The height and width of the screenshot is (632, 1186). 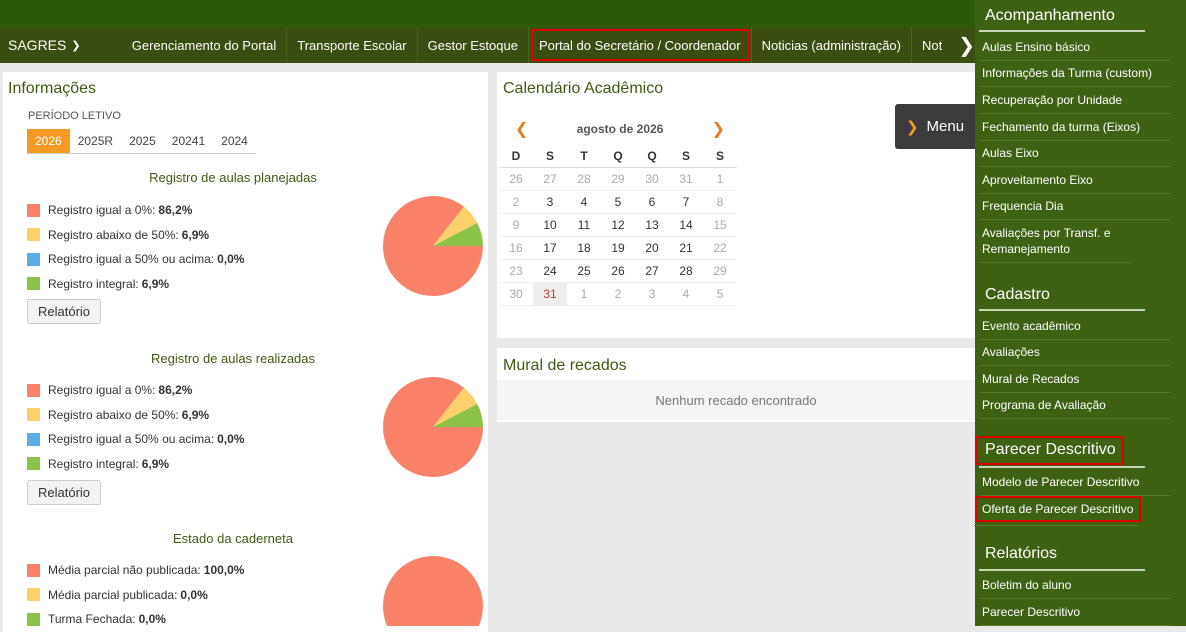 I want to click on calendar-day: 20, so click(x=652, y=248).